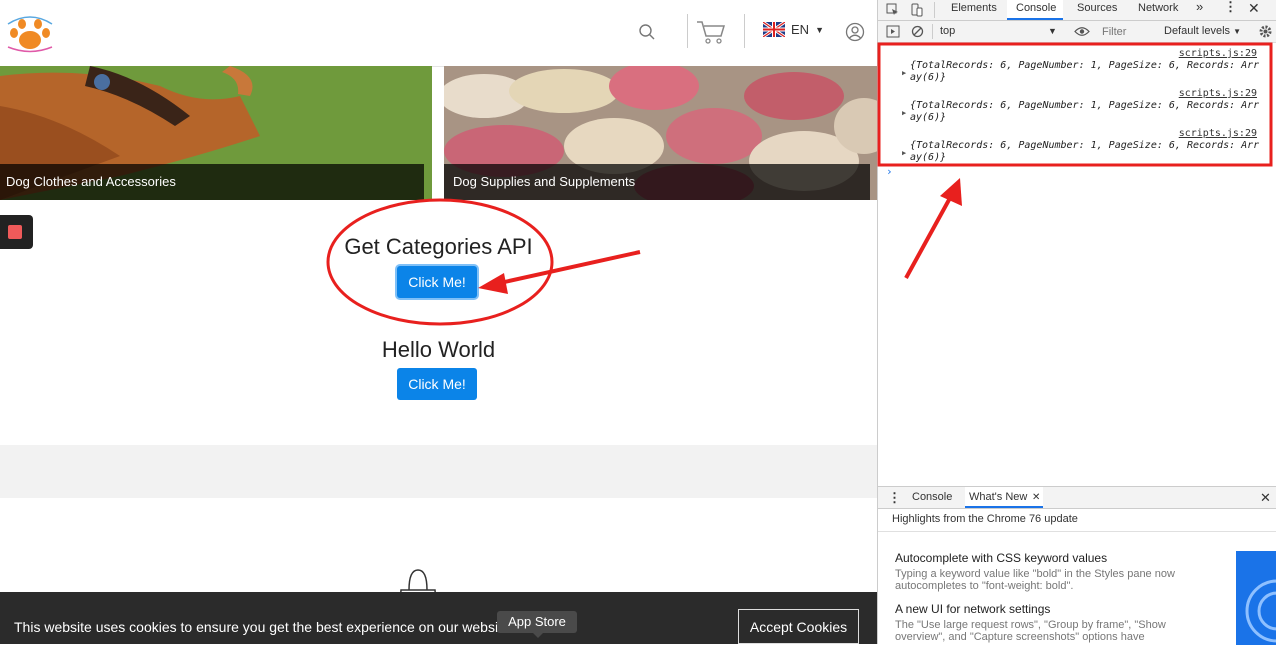 The width and height of the screenshot is (1276, 645). What do you see at coordinates (932, 497) in the screenshot?
I see `drawer-tab-console: Console` at bounding box center [932, 497].